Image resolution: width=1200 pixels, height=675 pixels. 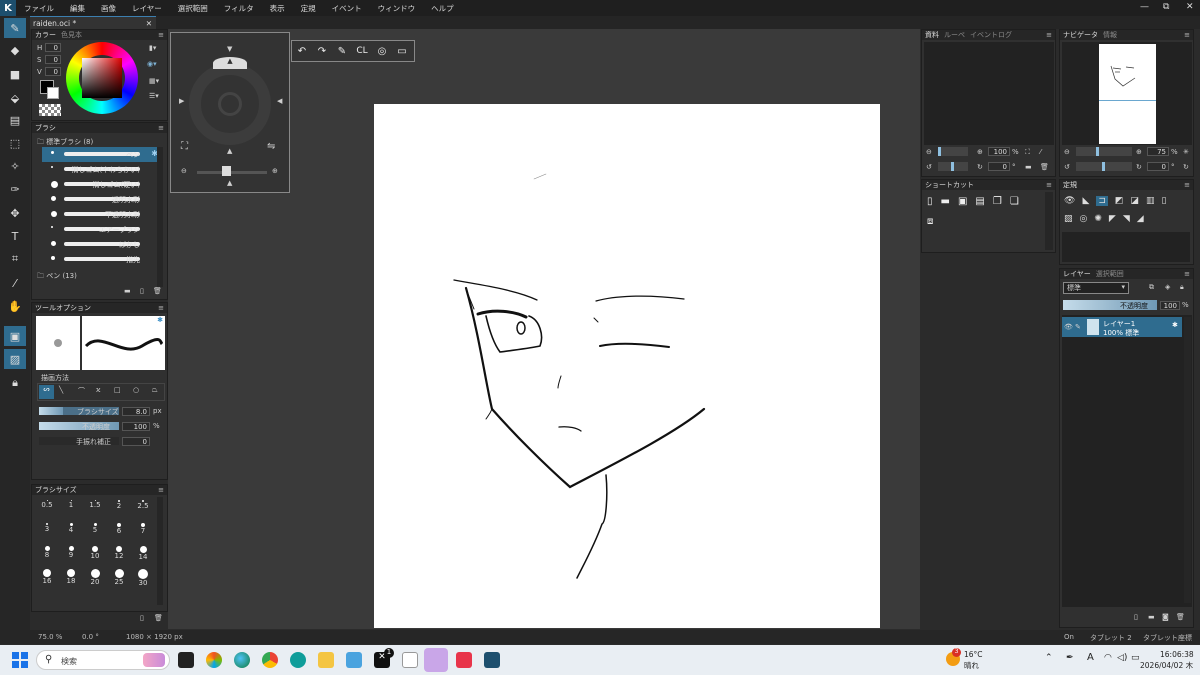 I want to click on navigator-rotate-slider, so click(x=1104, y=166).